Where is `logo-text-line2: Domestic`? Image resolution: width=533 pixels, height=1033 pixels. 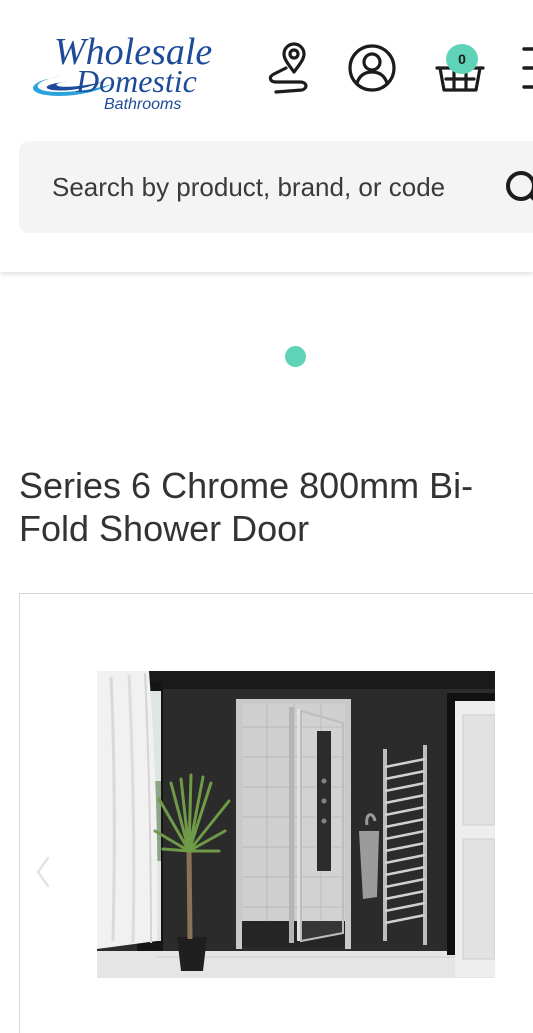 logo-text-line2: Domestic is located at coordinates (136, 81).